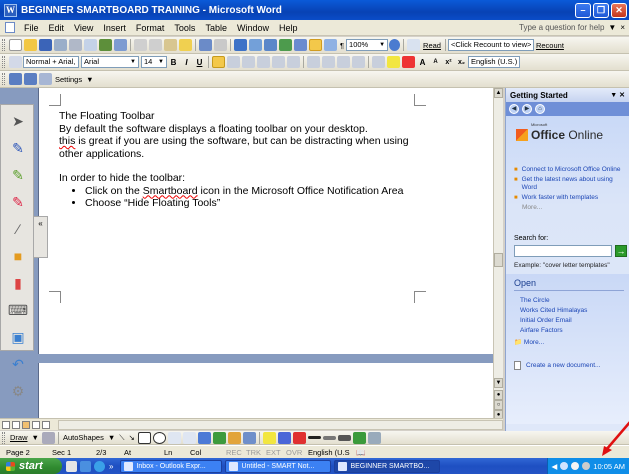  What do you see at coordinates (15, 45) in the screenshot?
I see `new-icon` at bounding box center [15, 45].